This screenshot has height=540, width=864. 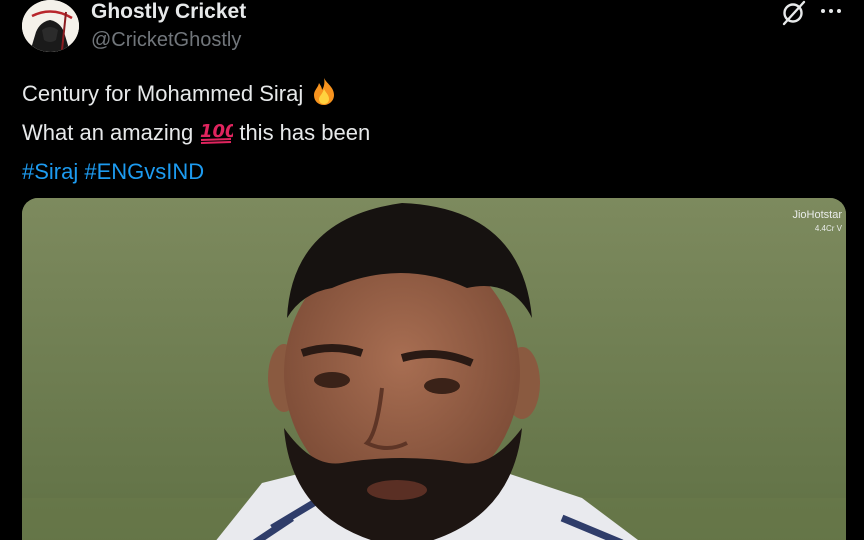 I want to click on tweet-hashtags: #Siraj #ENGvsIND, so click(x=196, y=172).